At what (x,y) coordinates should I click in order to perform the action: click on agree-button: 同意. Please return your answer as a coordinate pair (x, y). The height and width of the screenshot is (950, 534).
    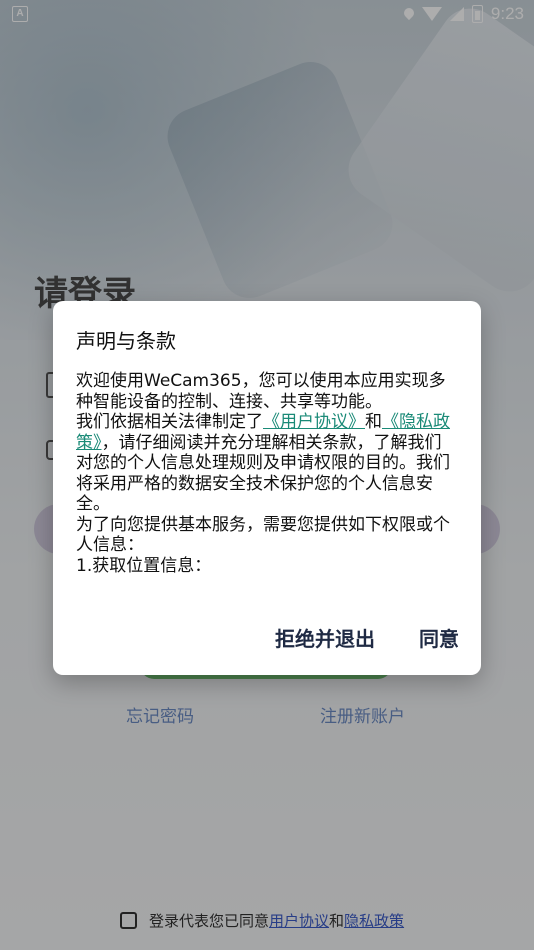
    Looking at the image, I should click on (439, 637).